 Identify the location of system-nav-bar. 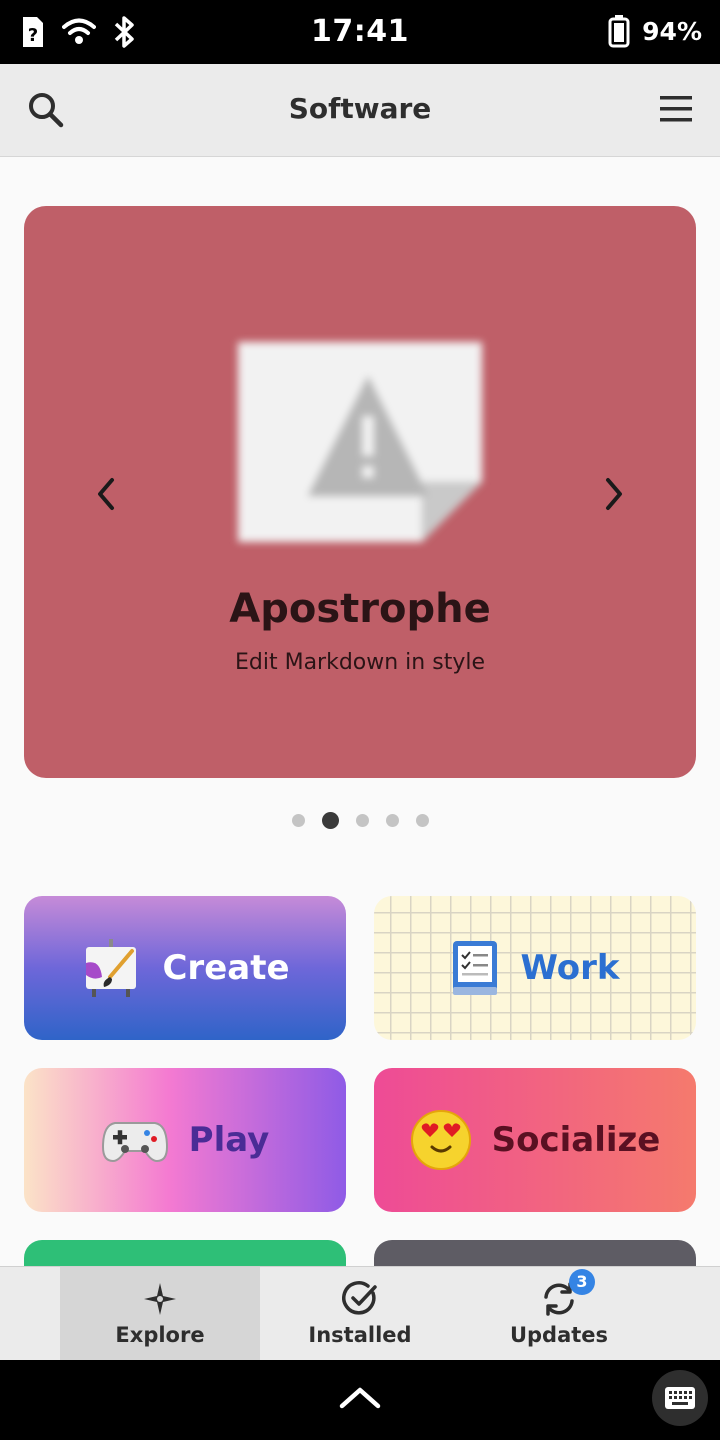
(360, 1400).